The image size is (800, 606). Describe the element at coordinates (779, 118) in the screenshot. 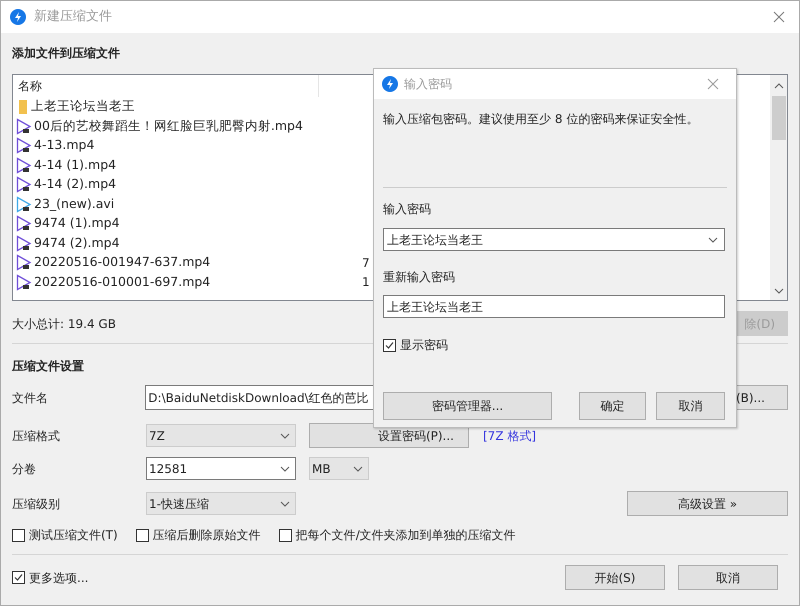

I see `scrollbar-thumb` at that location.